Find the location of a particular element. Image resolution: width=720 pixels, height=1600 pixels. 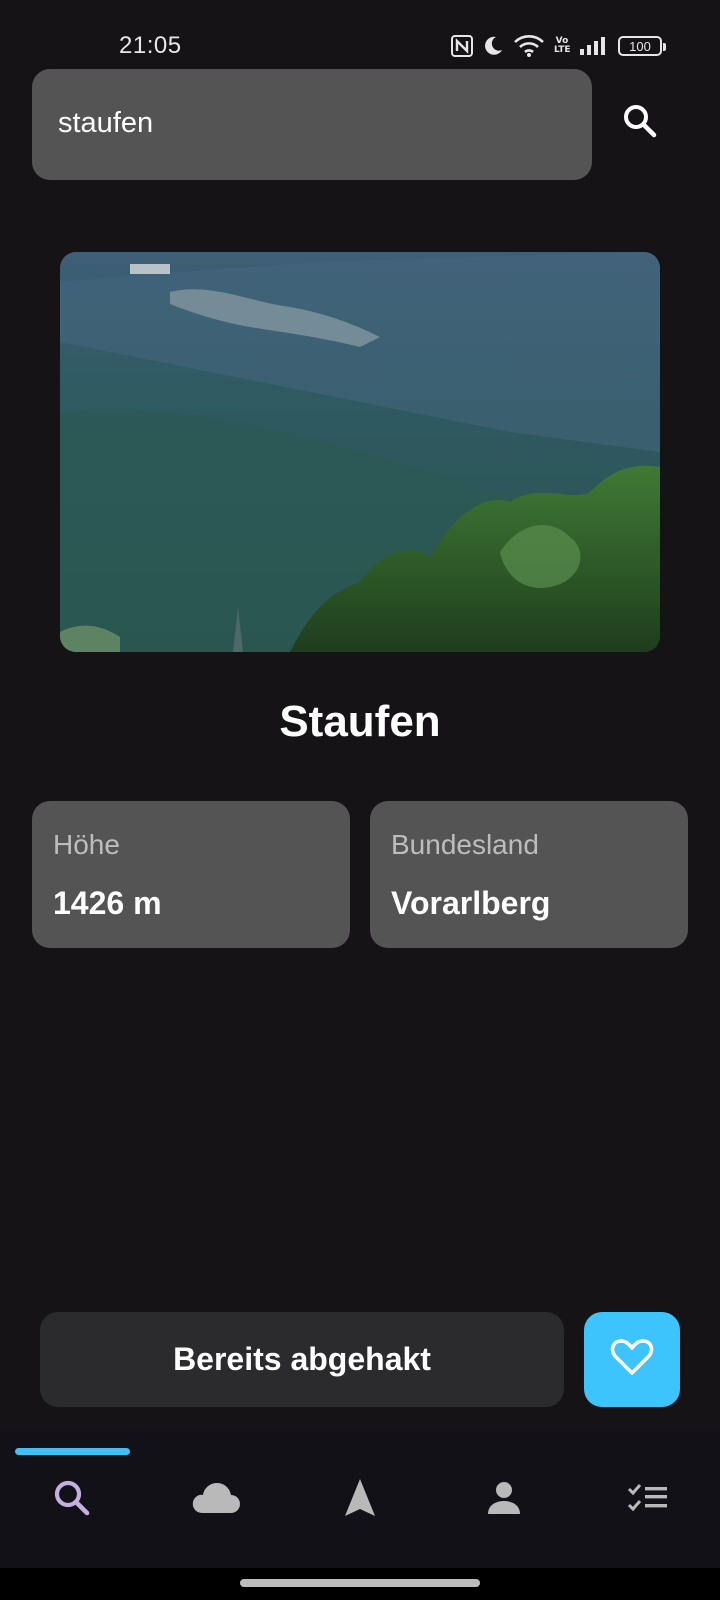

home-gesture-bar is located at coordinates (360, 1583).